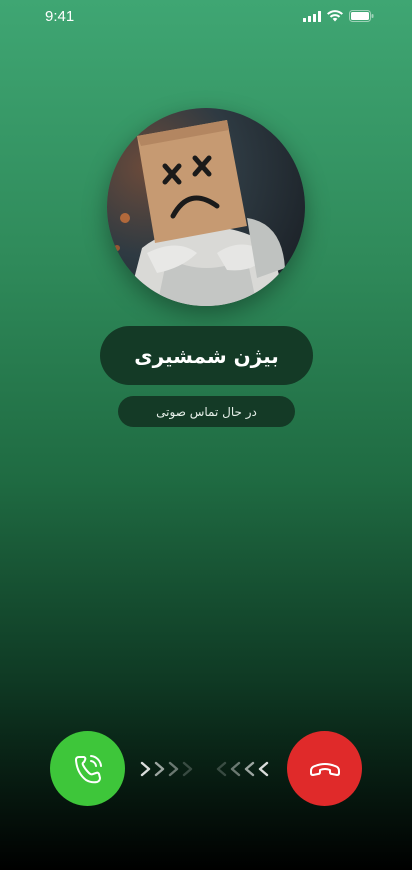 Image resolution: width=412 pixels, height=870 pixels. Describe the element at coordinates (206, 411) in the screenshot. I see `call-status: در حال تماس صوتی` at that location.